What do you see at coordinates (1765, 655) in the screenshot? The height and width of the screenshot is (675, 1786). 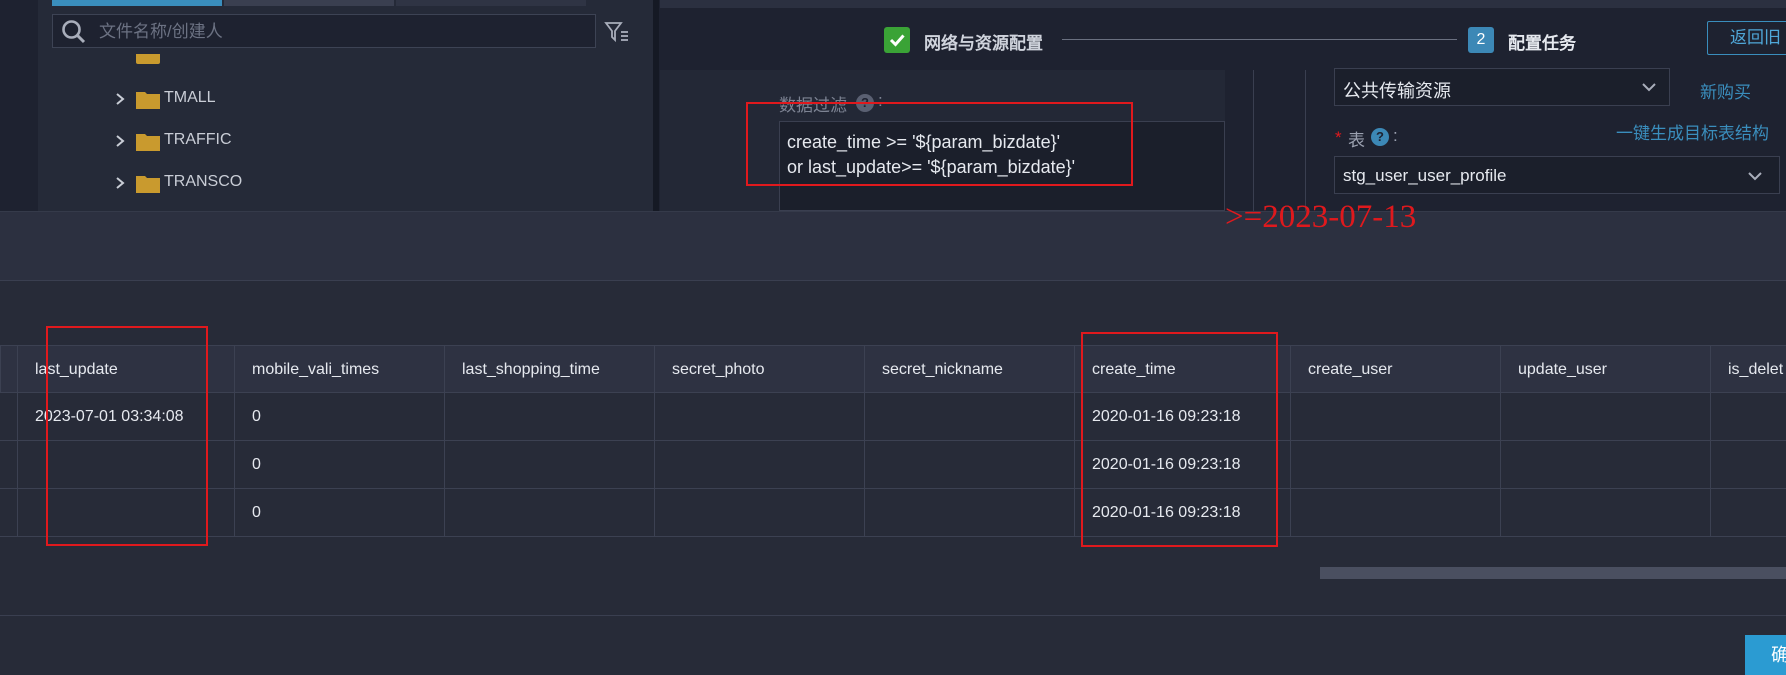 I see `confirm-button: 确` at bounding box center [1765, 655].